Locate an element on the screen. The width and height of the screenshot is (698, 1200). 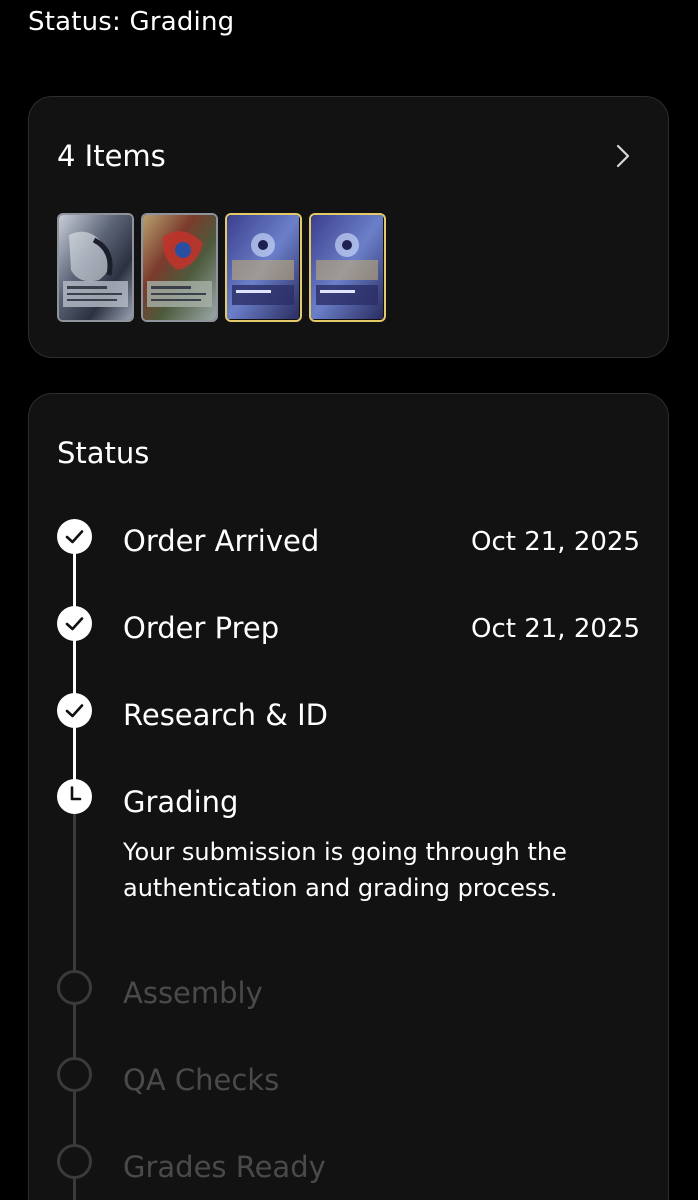
step-label-grades-ready: Grades Ready is located at coordinates (224, 1167).